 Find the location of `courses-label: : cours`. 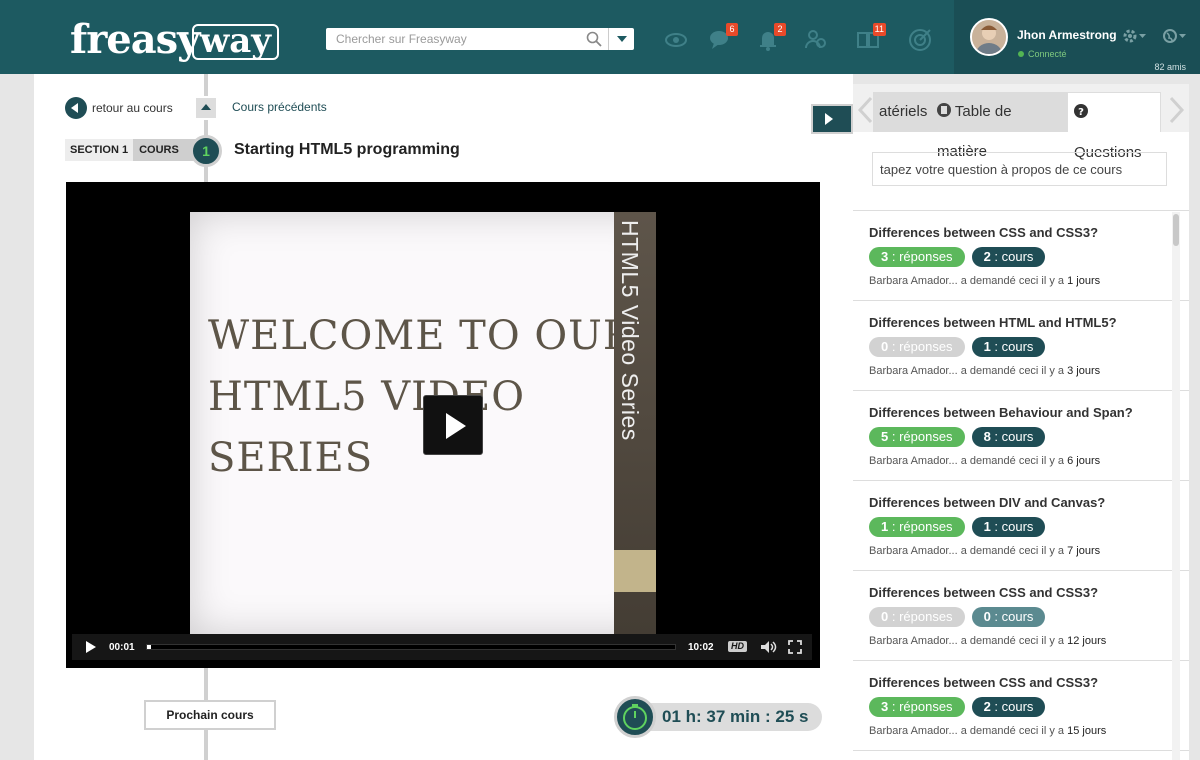

courses-label: : cours is located at coordinates (1012, 346).